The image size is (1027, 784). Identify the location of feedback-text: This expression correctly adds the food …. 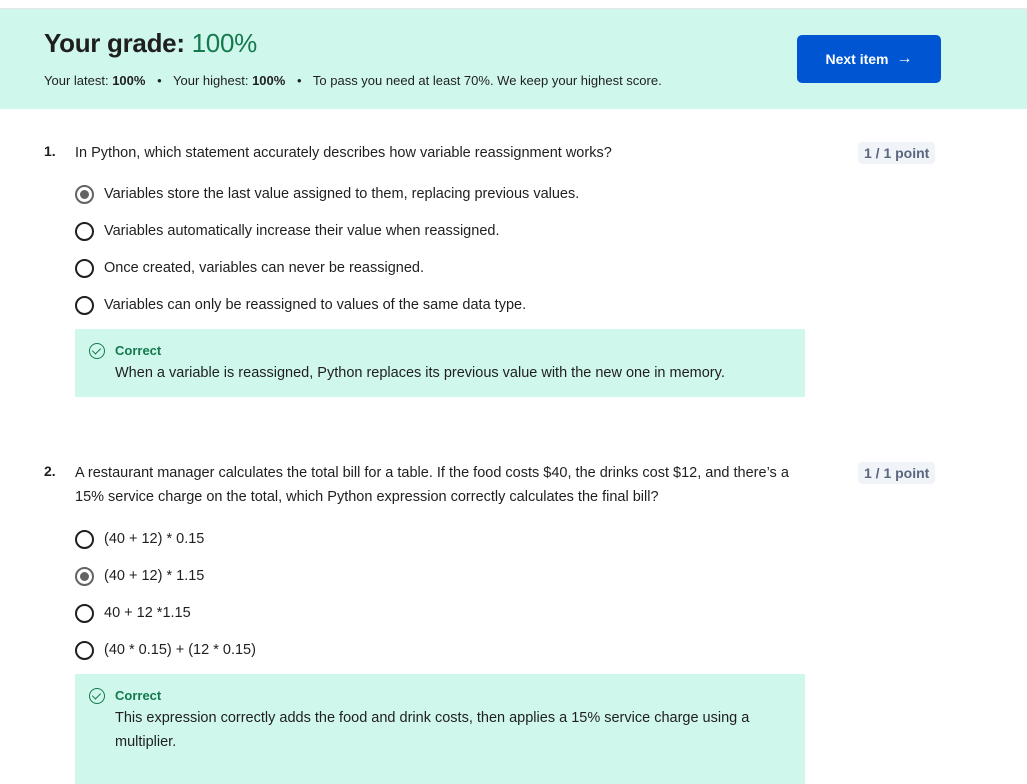
(432, 730).